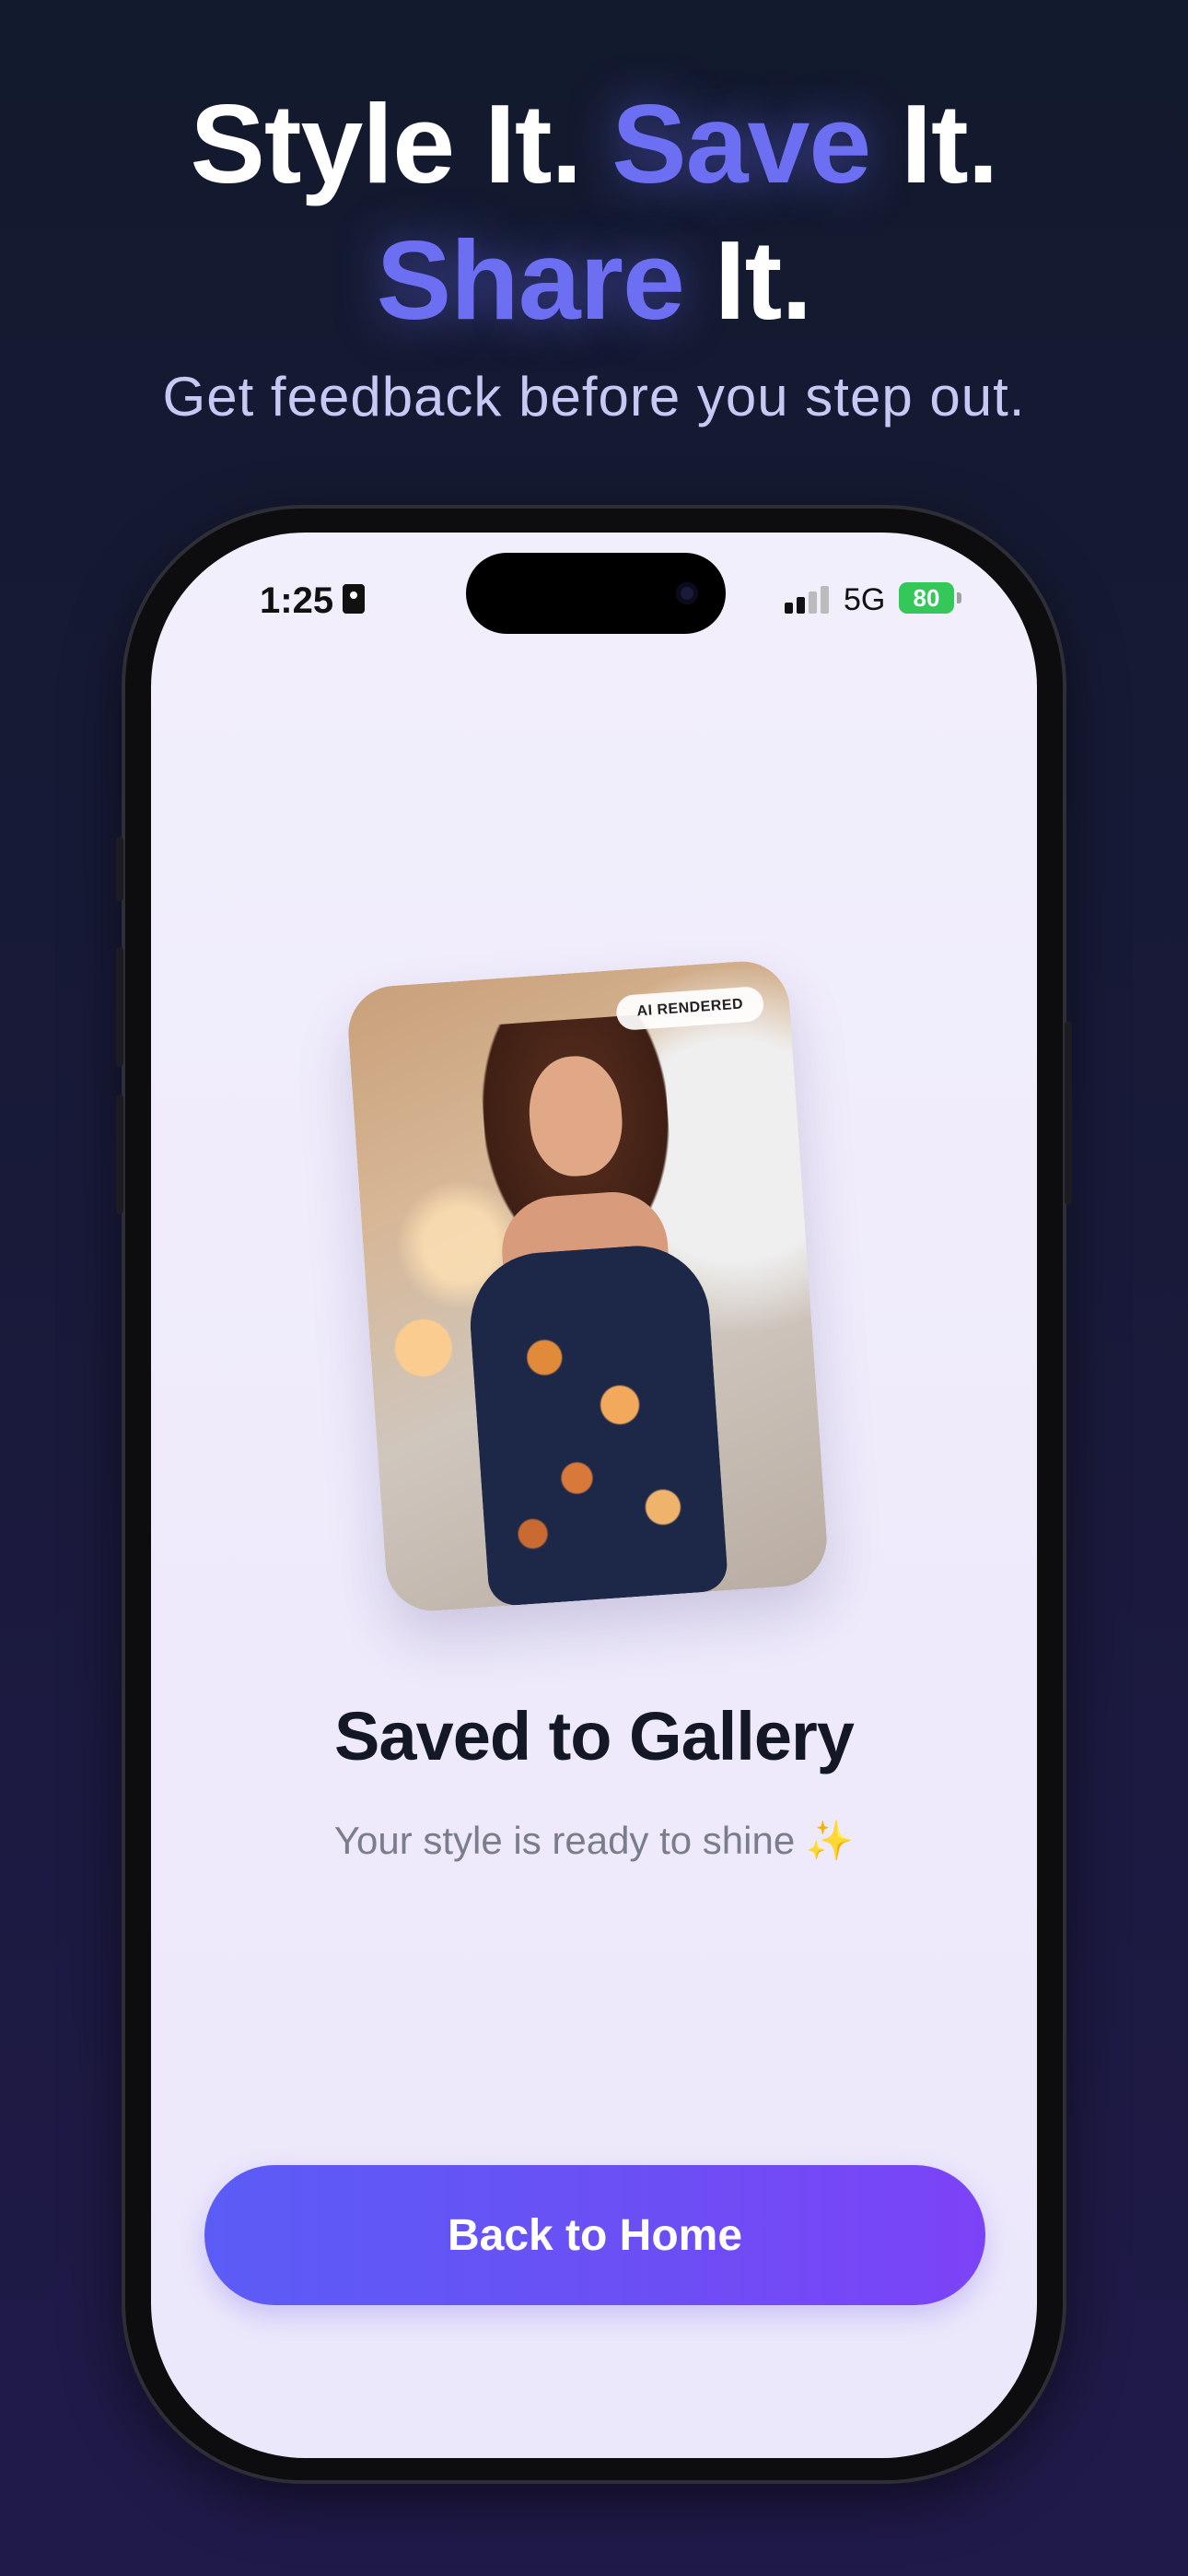  I want to click on marketing-subhead: Get feedback before you step out., so click(594, 396).